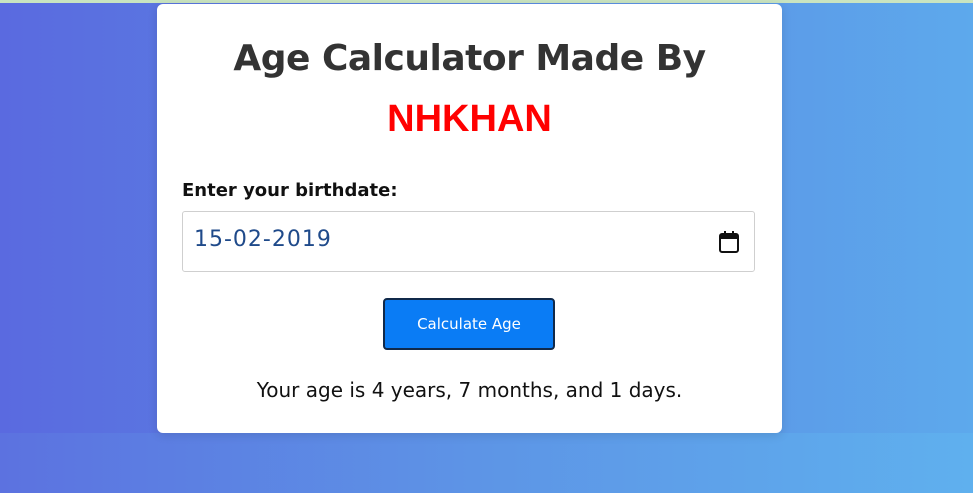 Image resolution: width=973 pixels, height=493 pixels. What do you see at coordinates (290, 190) in the screenshot?
I see `birthdate-label: Enter your birthdate:` at bounding box center [290, 190].